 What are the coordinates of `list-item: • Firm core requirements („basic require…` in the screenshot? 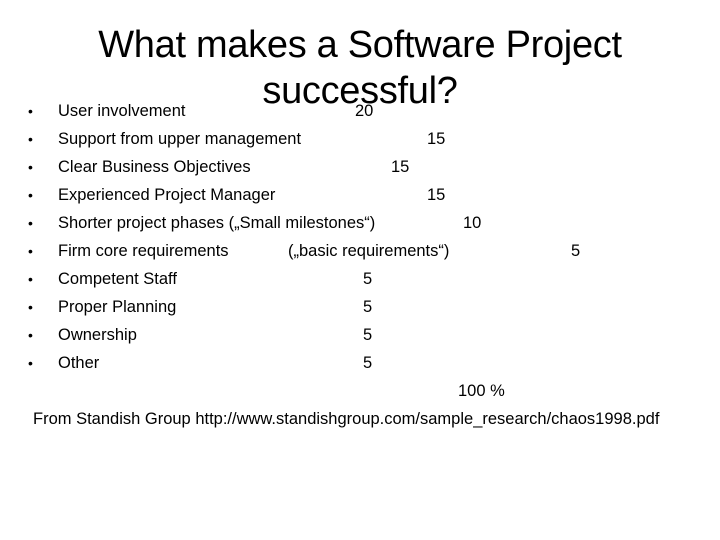 It's located at (360, 251).